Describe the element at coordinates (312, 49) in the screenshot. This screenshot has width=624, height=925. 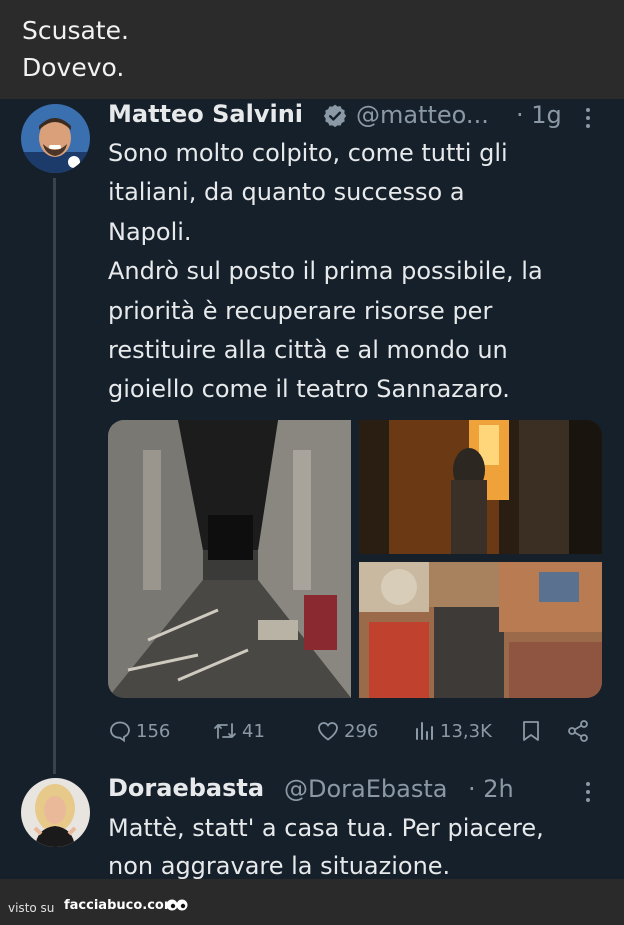
I see `meme-caption: Scusate. Dovevo.` at that location.